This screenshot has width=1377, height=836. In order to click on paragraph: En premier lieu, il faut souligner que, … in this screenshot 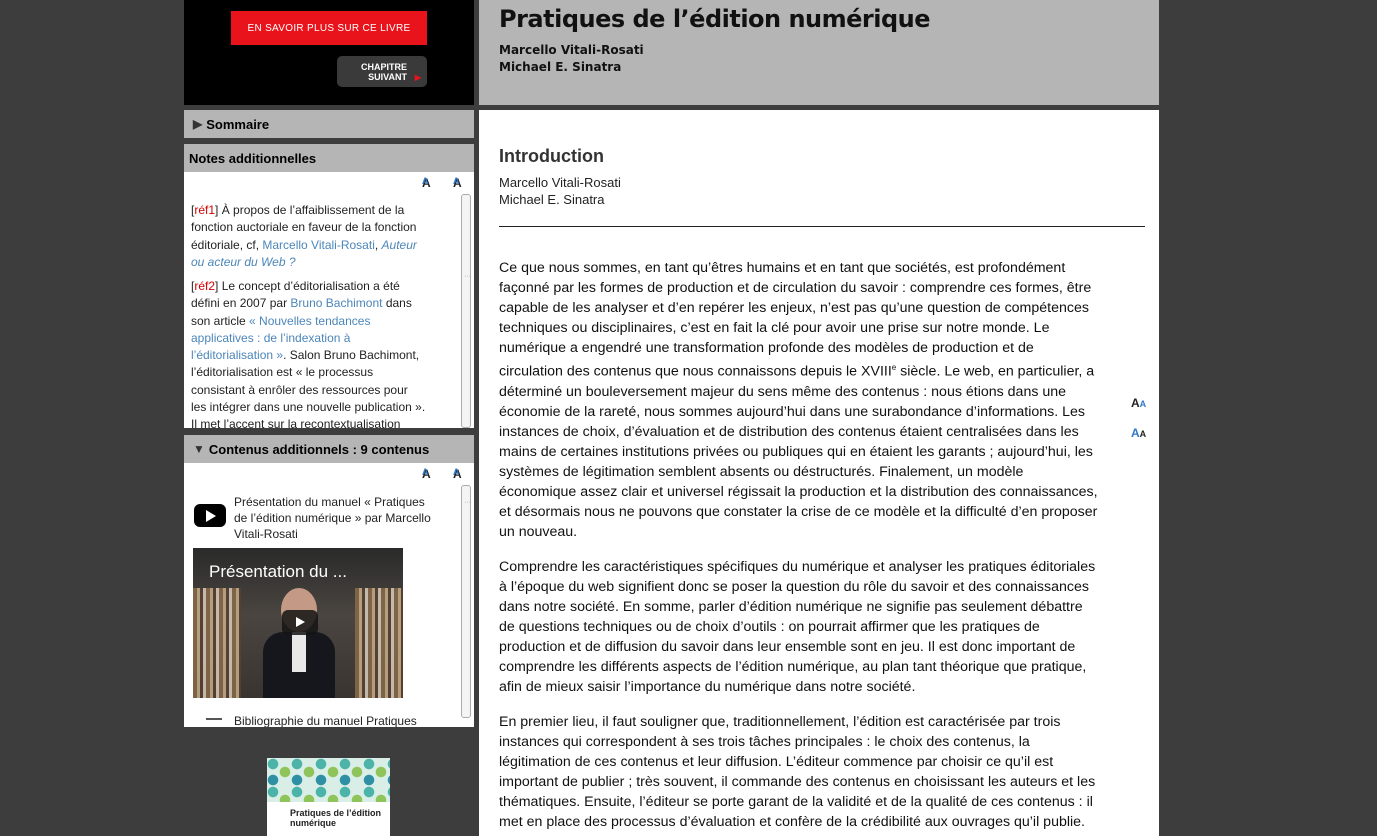, I will do `click(797, 774)`.